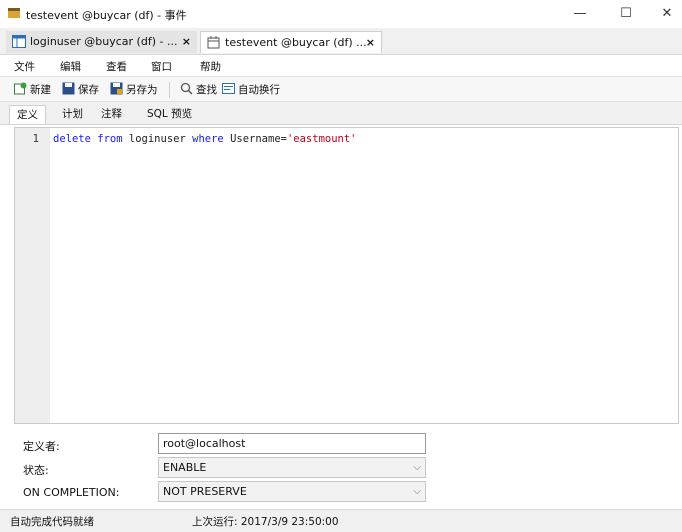 This screenshot has height=532, width=682. Describe the element at coordinates (116, 66) in the screenshot. I see `menu-view: 查看` at that location.